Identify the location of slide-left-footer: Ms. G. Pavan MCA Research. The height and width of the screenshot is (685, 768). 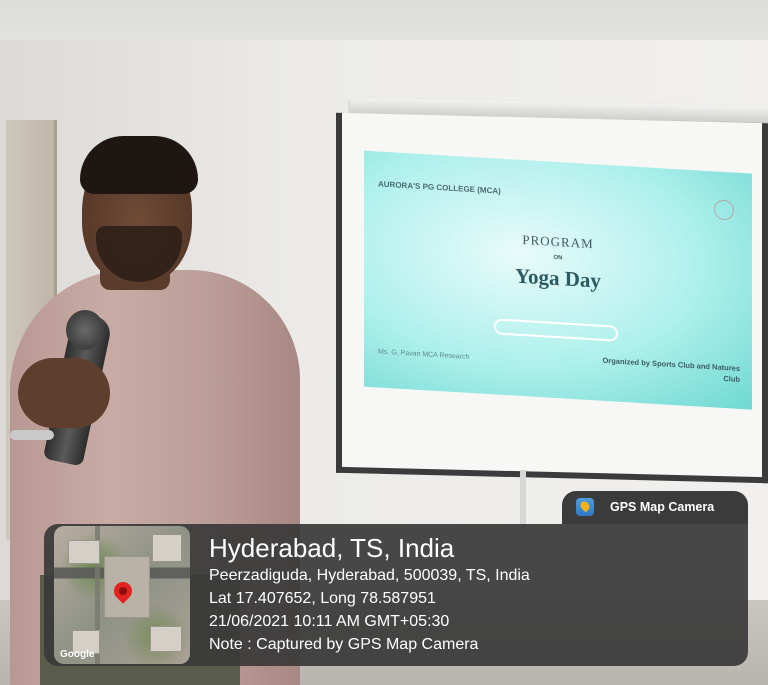
(424, 354).